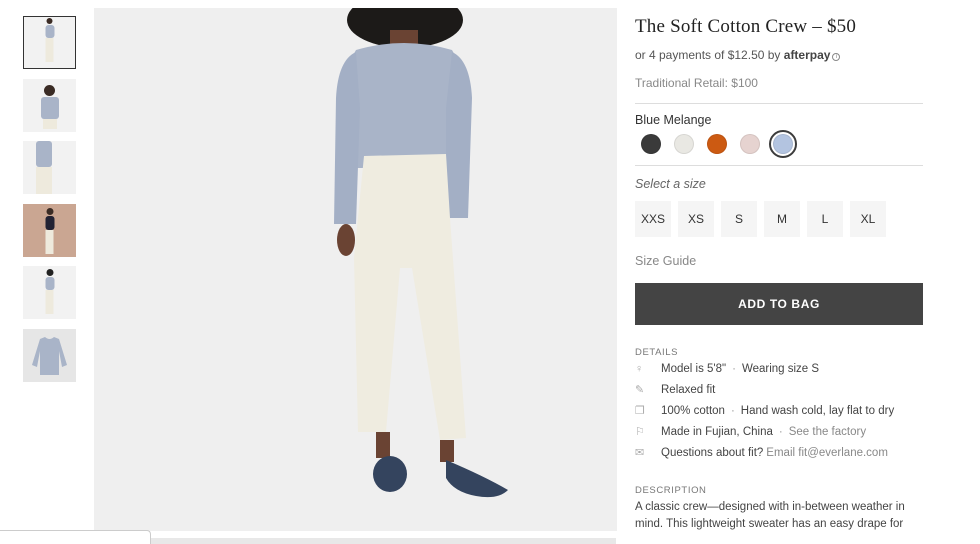 This screenshot has height=544, width=980. What do you see at coordinates (779, 261) in the screenshot?
I see `size-guide-link: Size Guide` at bounding box center [779, 261].